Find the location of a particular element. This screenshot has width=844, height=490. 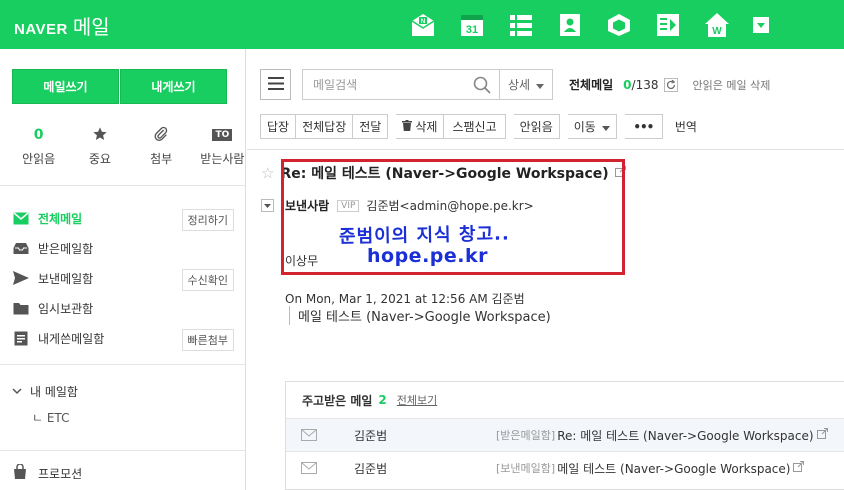

search-detail-dropdown: 상세 is located at coordinates (526, 84).